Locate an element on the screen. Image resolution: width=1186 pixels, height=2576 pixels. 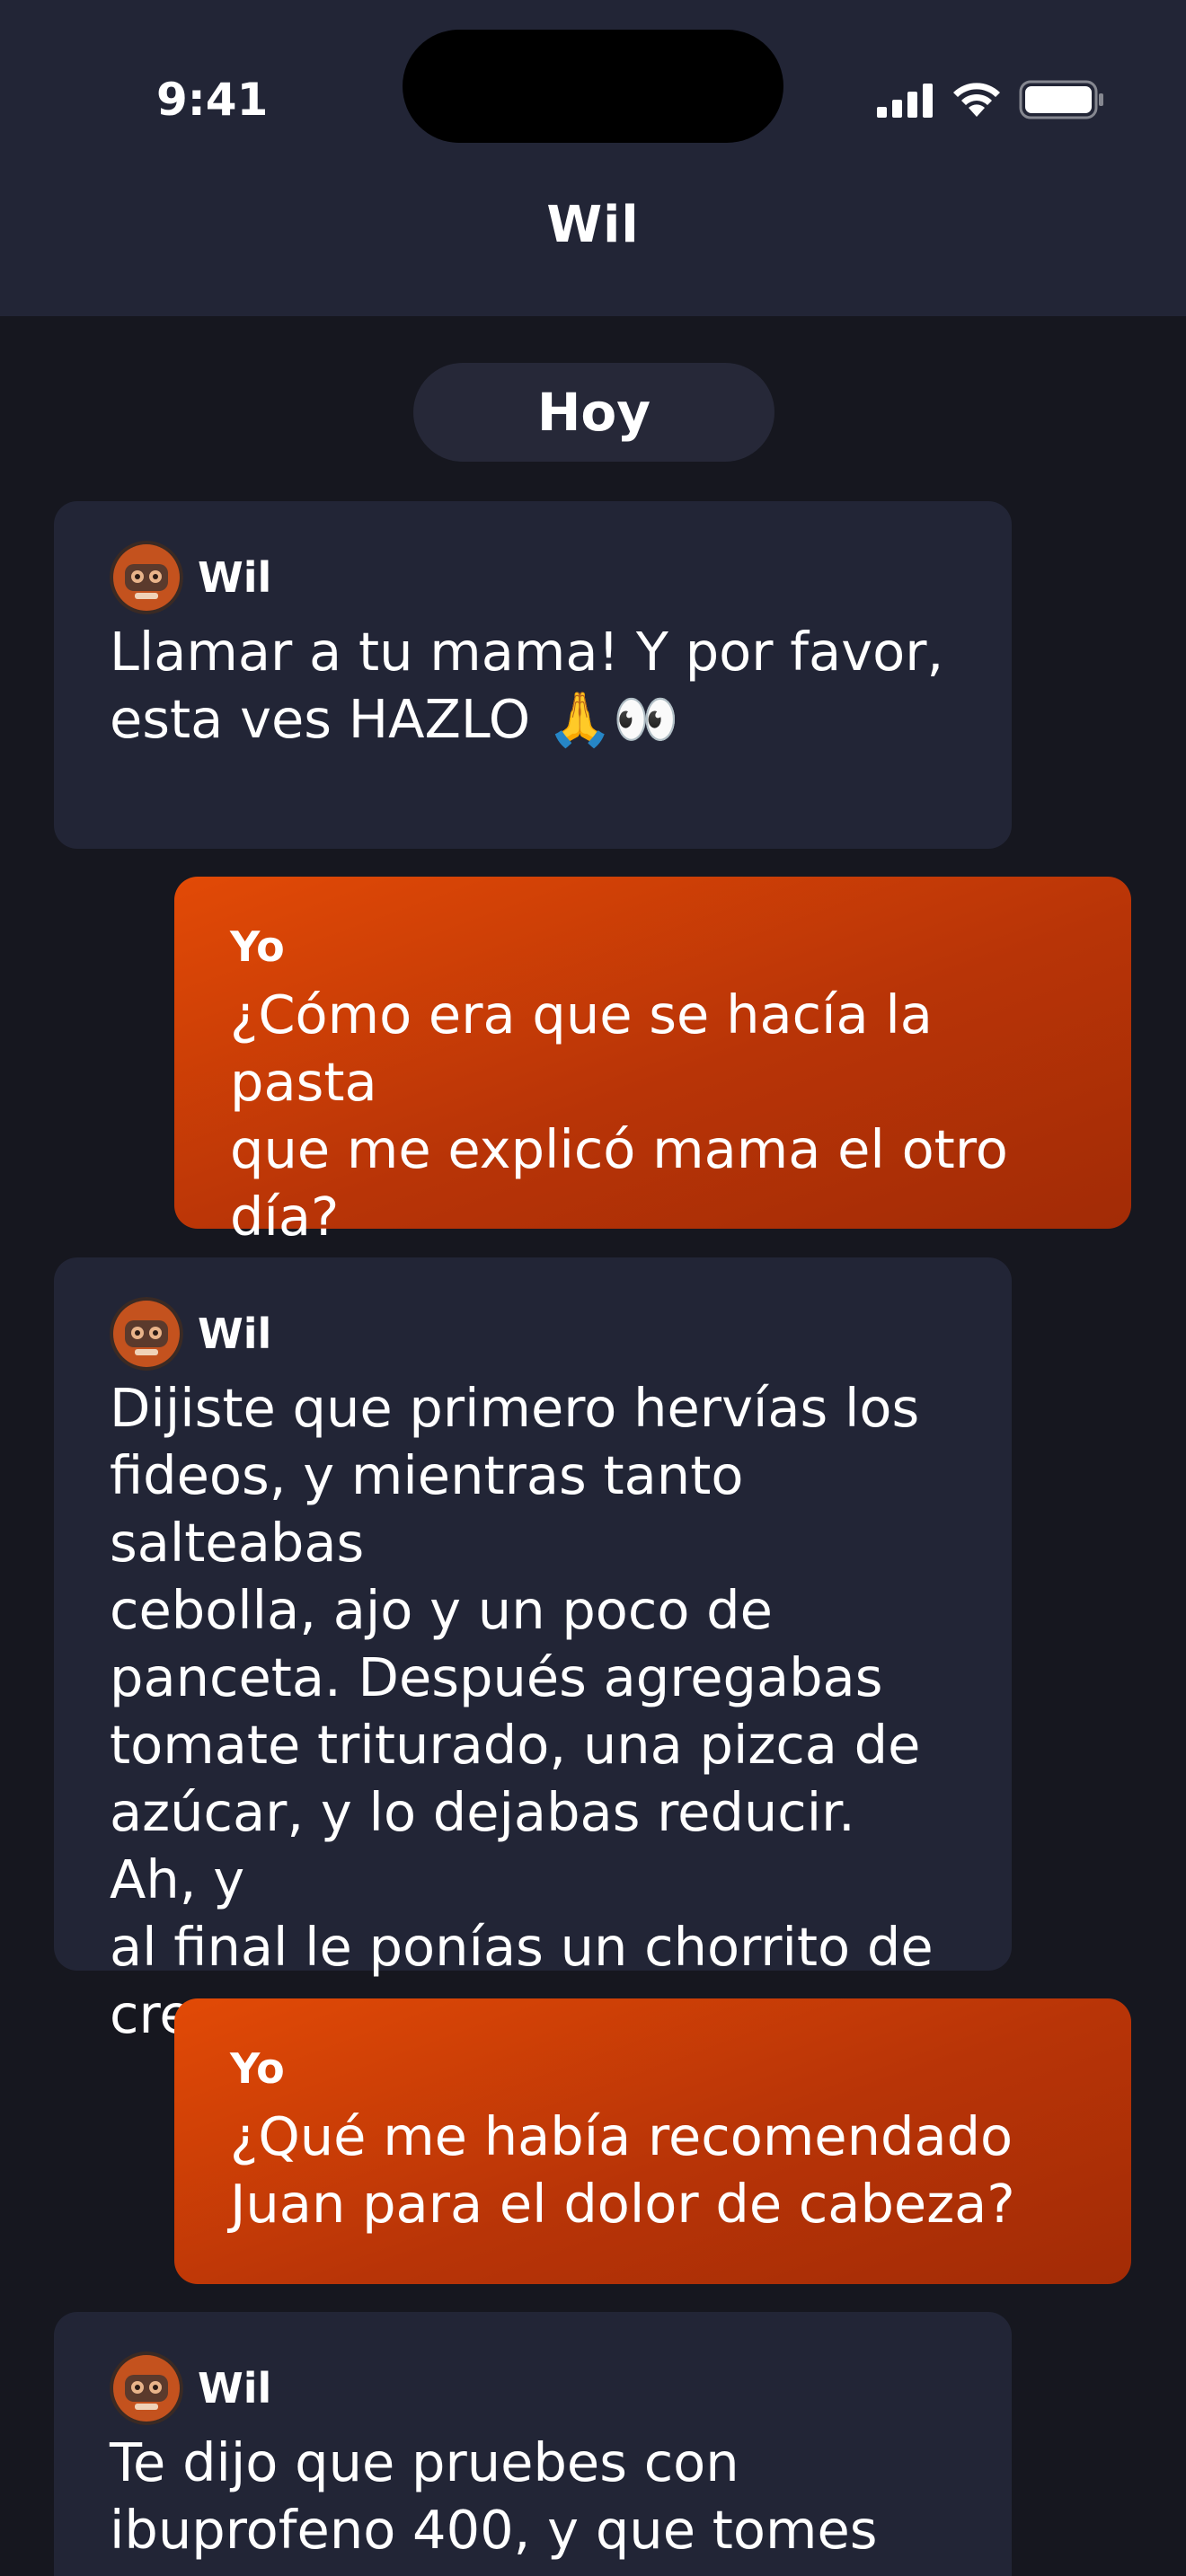
battery-icon is located at coordinates (1061, 99).